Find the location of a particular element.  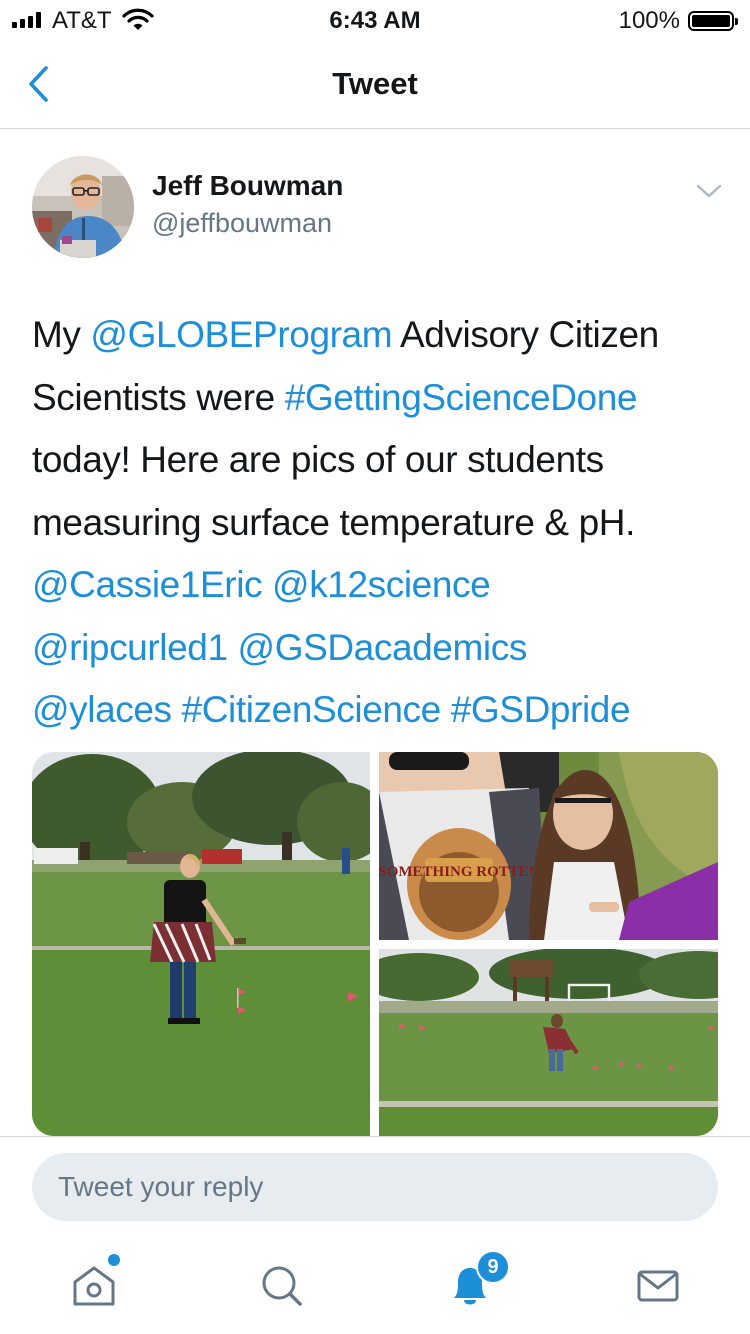

reply-input is located at coordinates (375, 1187).